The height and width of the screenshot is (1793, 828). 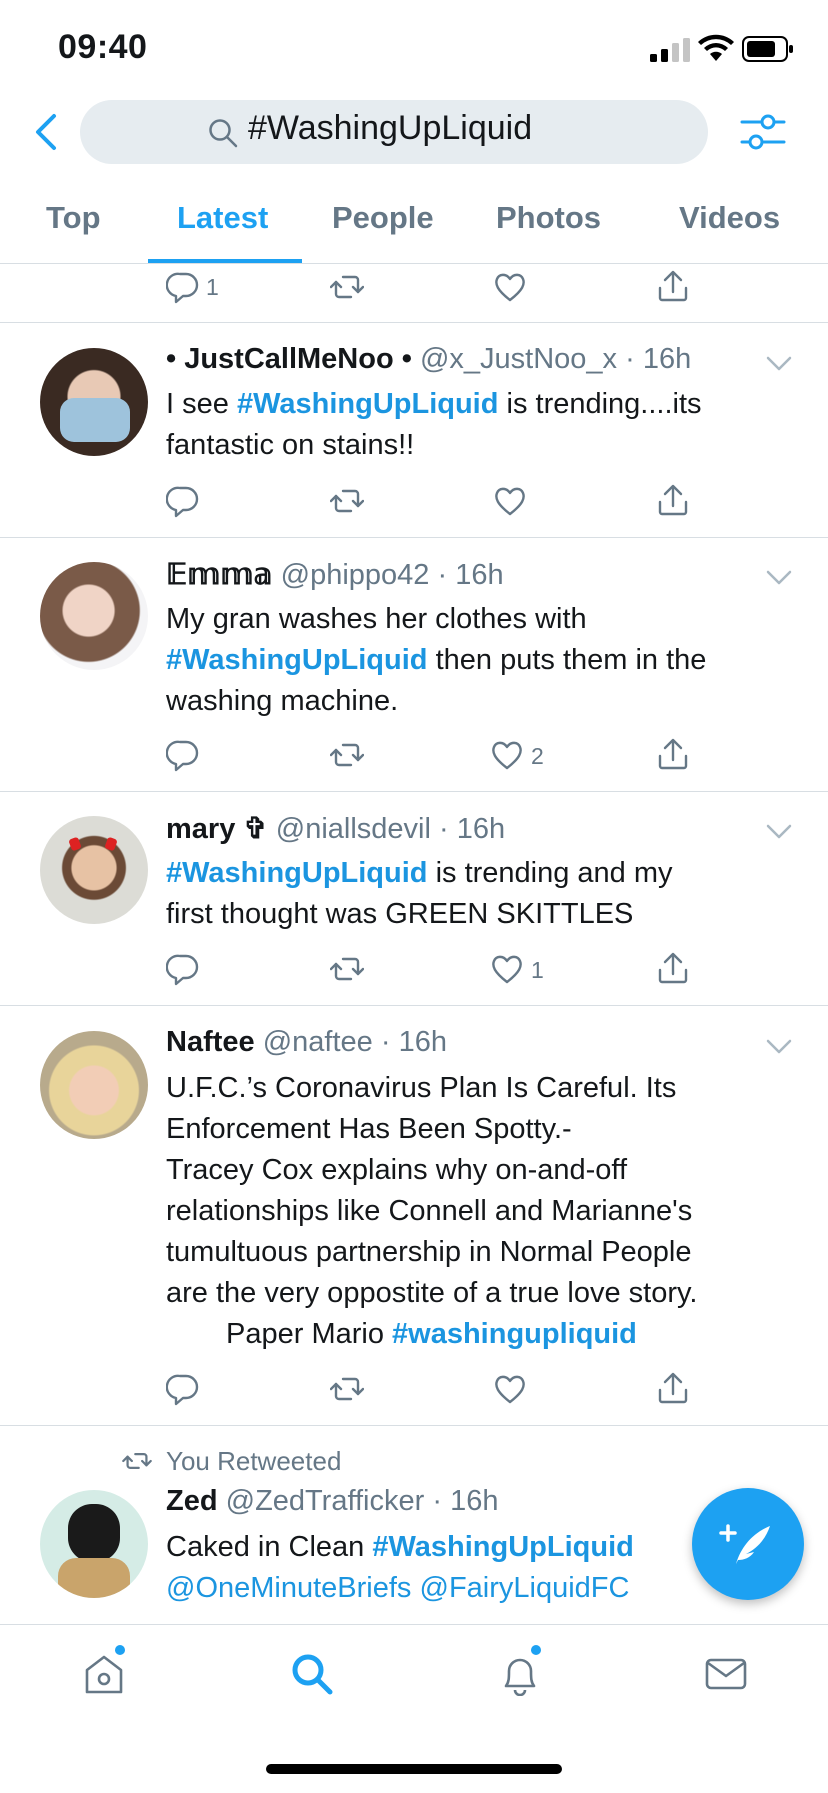 I want to click on text: I see, so click(x=201, y=404).